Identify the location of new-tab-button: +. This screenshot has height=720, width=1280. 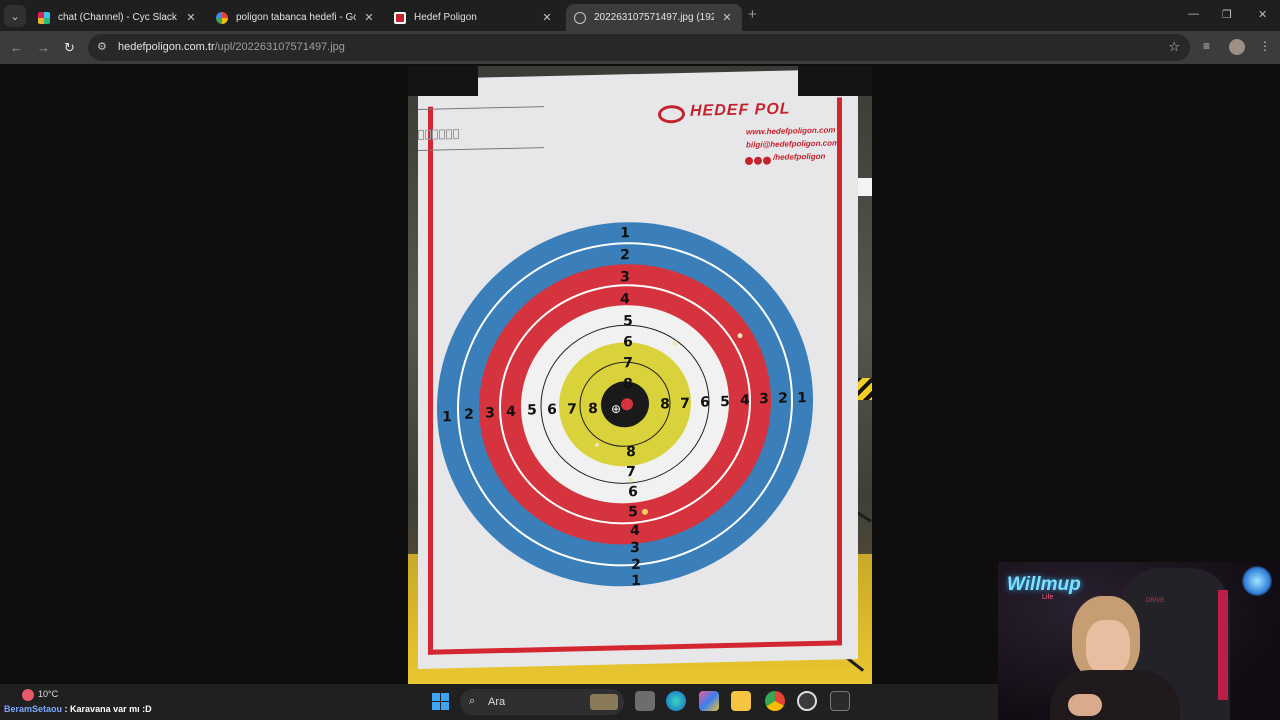
(752, 14).